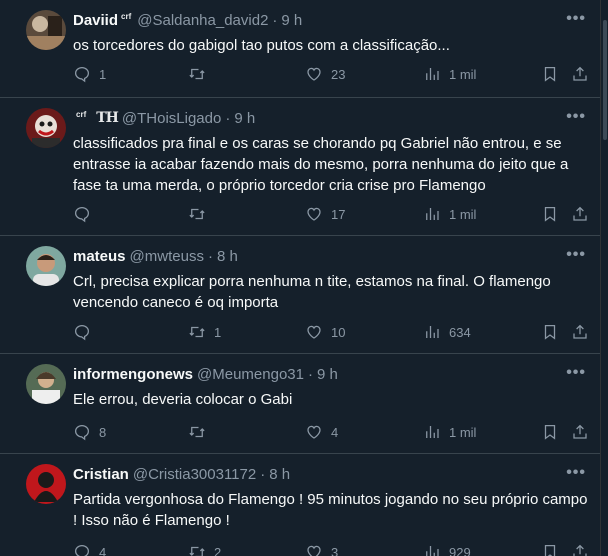 This screenshot has width=608, height=556. I want to click on reply-button: 8, so click(89, 432).